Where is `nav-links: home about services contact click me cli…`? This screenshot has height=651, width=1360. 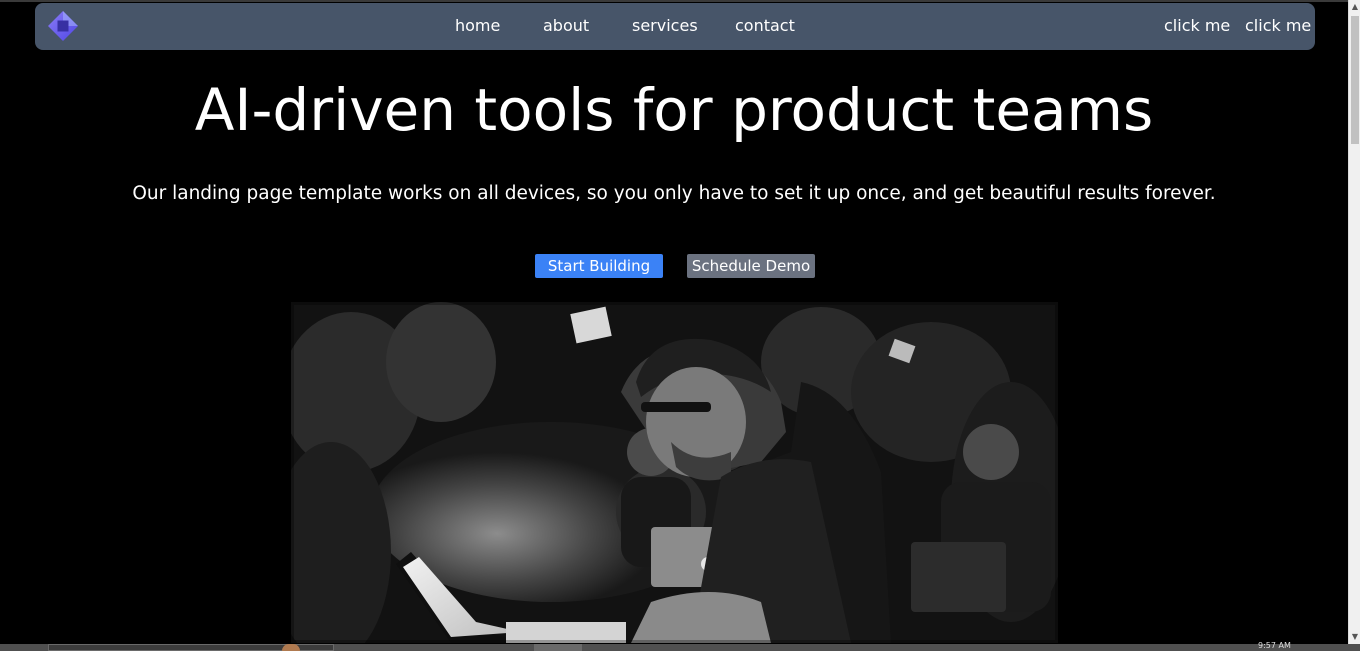 nav-links: home about services contact click me cli… is located at coordinates (675, 26).